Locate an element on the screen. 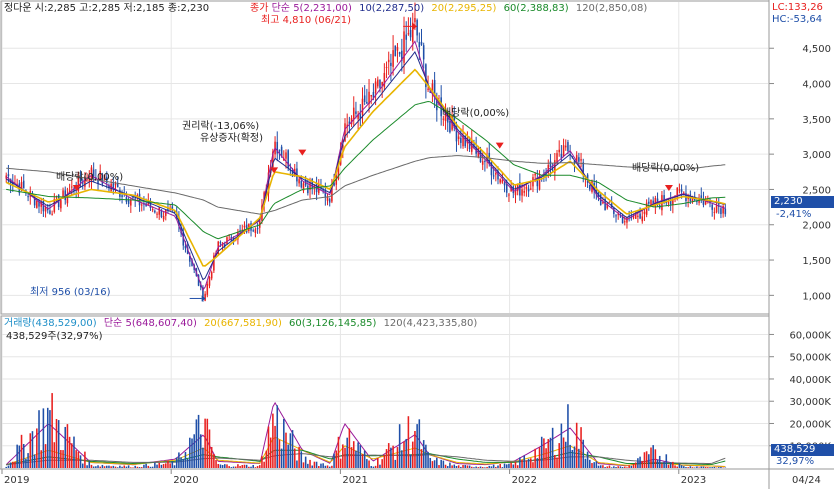 This screenshot has width=834, height=489. vol-ma-type: 단순 is located at coordinates (113, 323).